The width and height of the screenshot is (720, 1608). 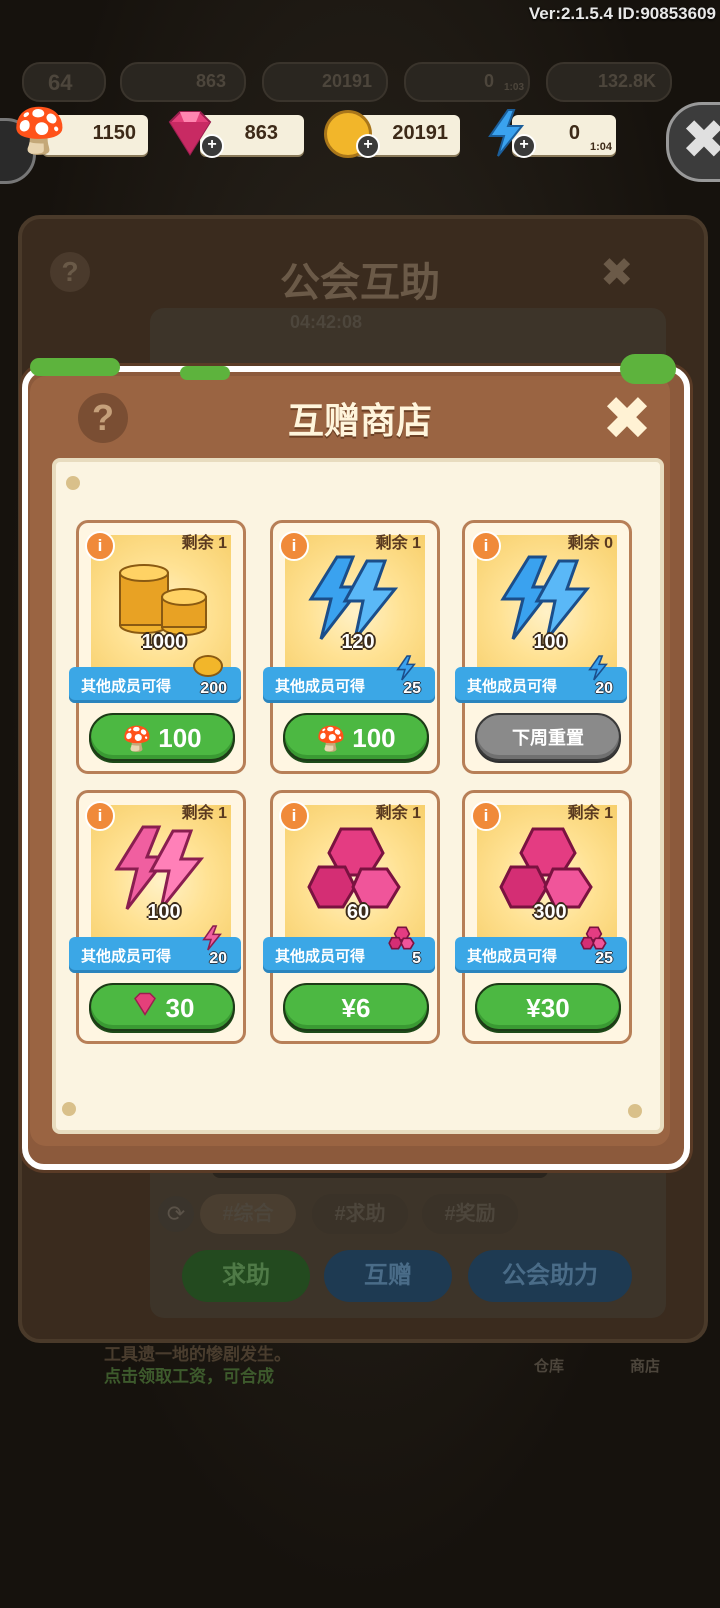 What do you see at coordinates (360, 1214) in the screenshot?
I see `bg-filter-help: #求助` at bounding box center [360, 1214].